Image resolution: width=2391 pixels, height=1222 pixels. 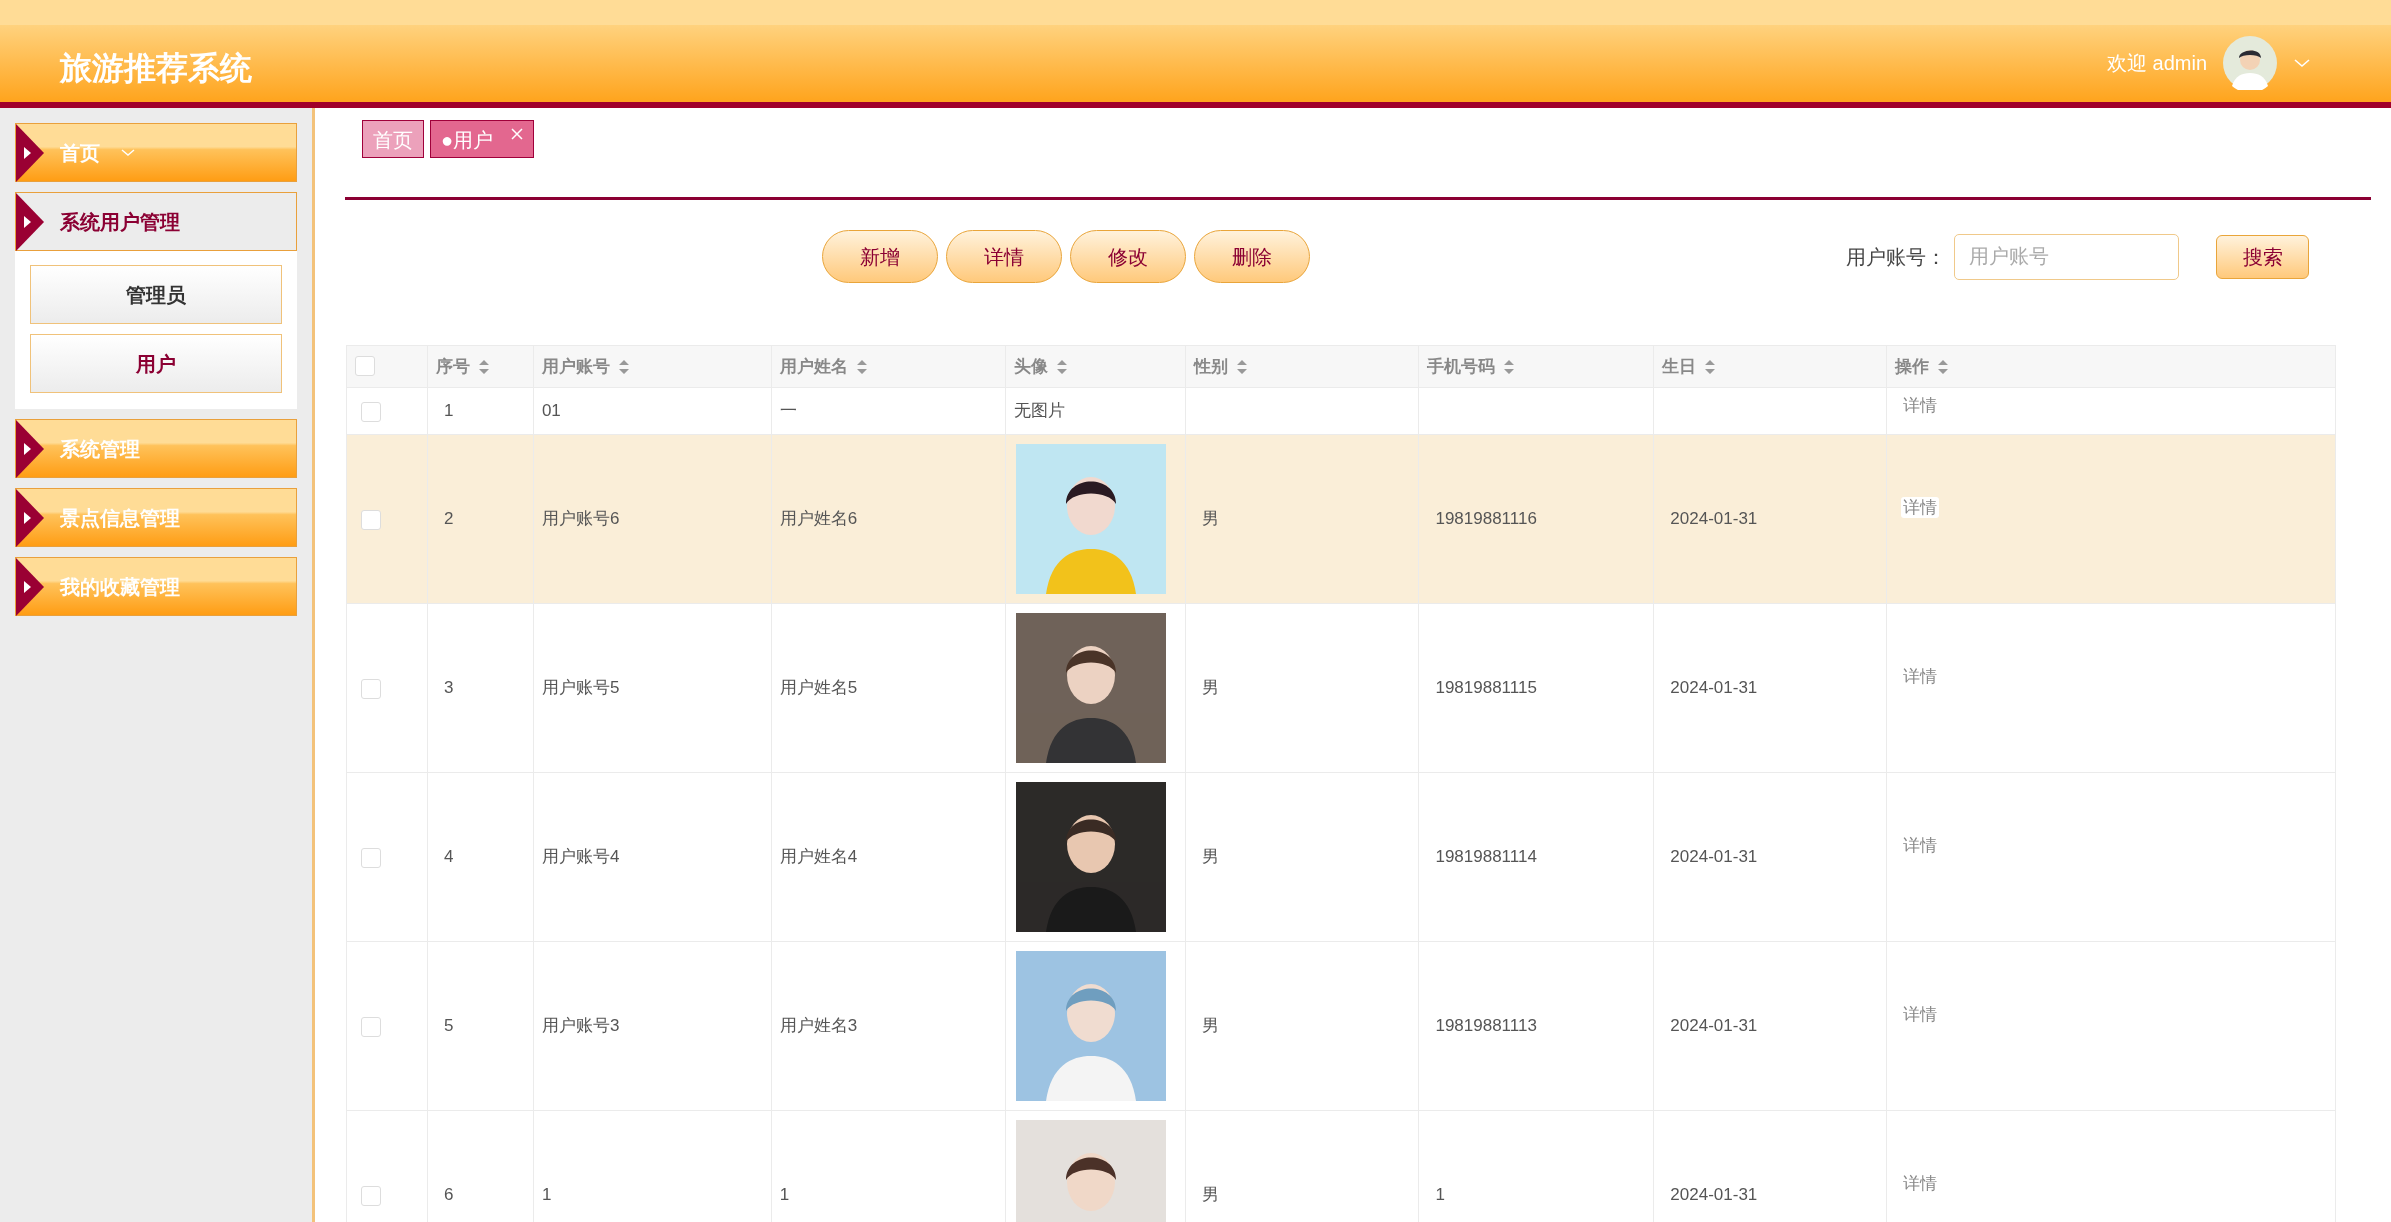 I want to click on select-all-checkbox, so click(x=365, y=365).